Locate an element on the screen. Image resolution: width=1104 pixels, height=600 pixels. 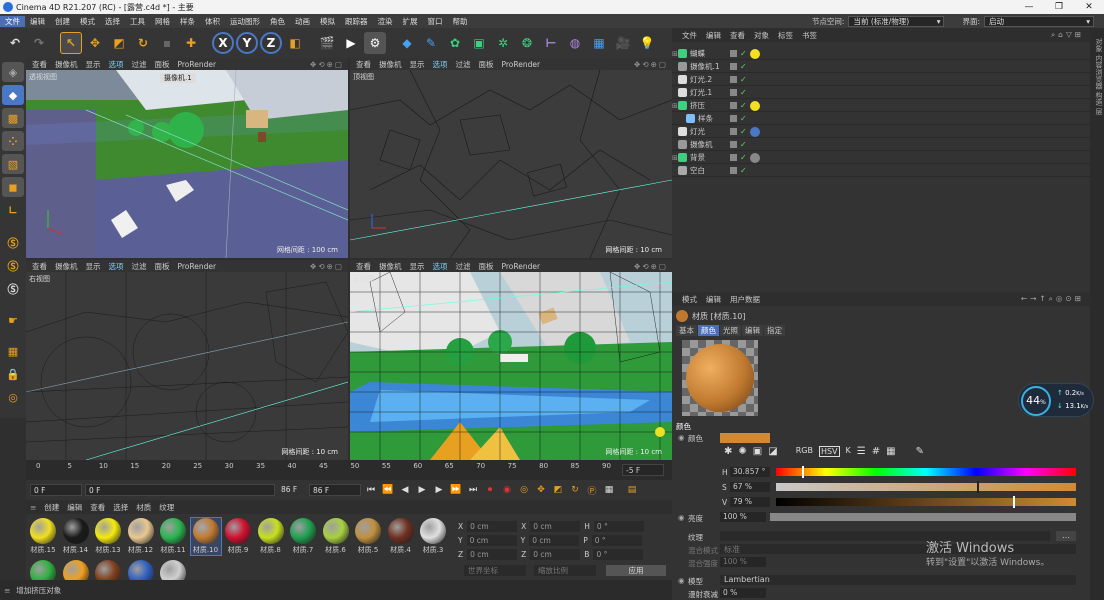
mat-menu-edit: 编辑 is located at coordinates (74, 507).